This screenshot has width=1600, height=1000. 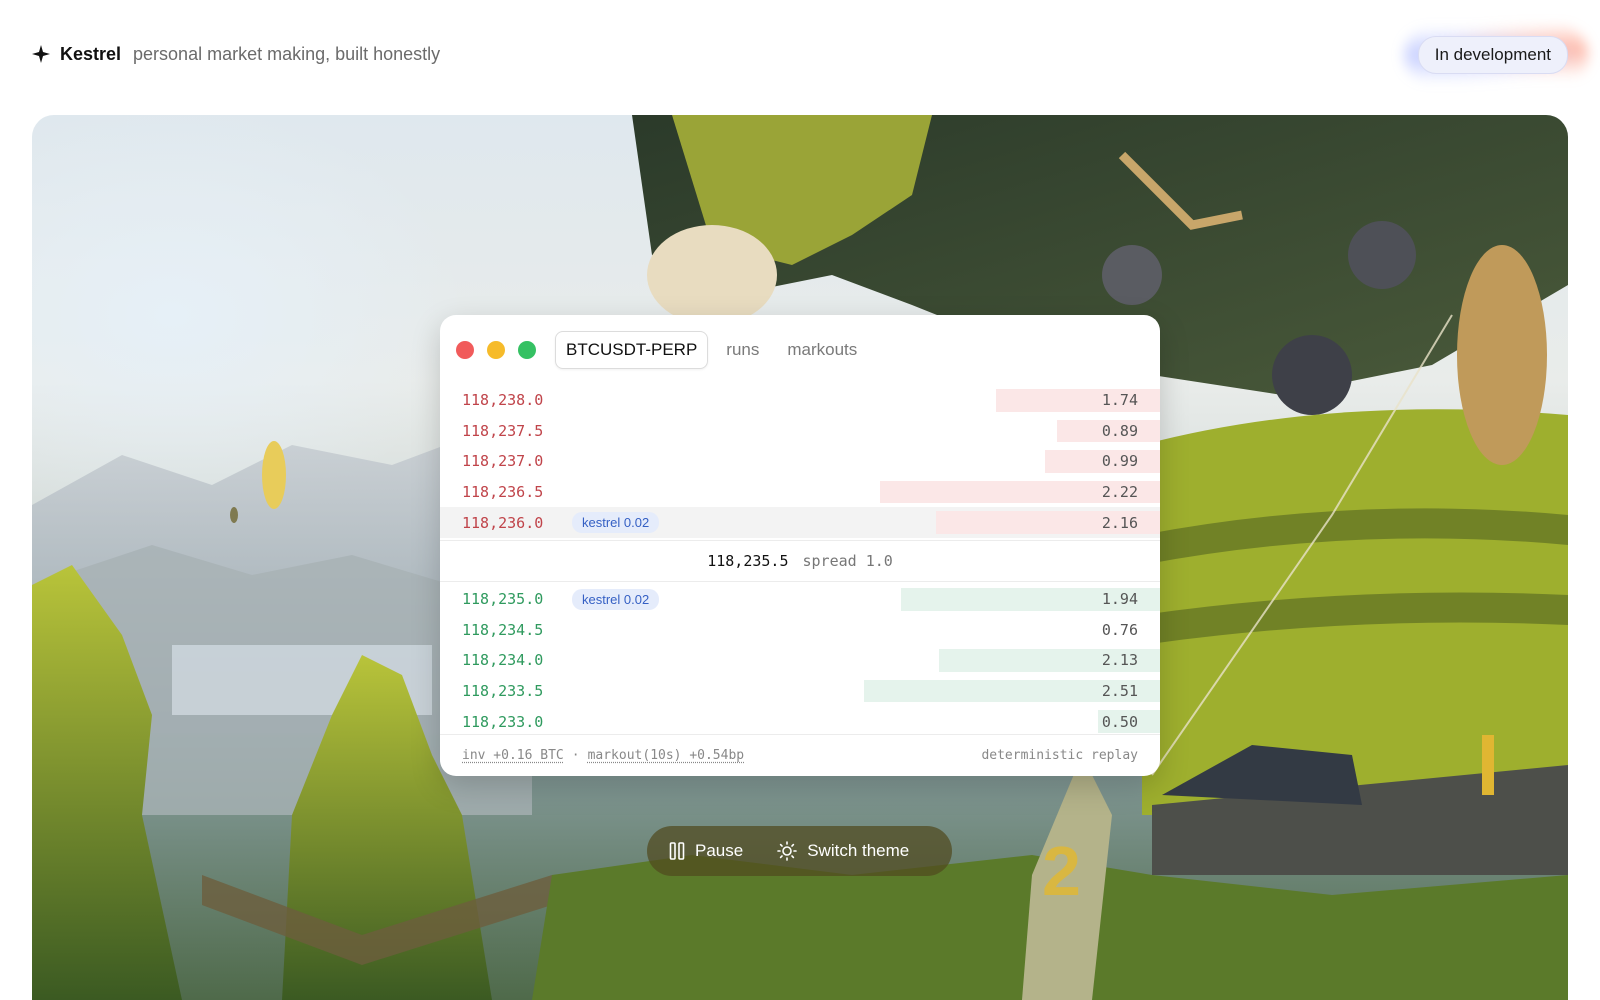 I want to click on switch-theme-button: Switch theme, so click(x=843, y=851).